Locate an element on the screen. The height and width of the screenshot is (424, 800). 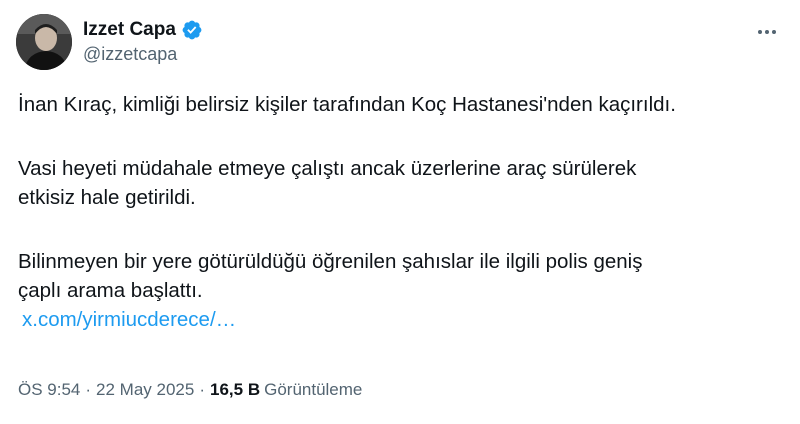
author-name-row: Izzet Capa is located at coordinates (143, 30).